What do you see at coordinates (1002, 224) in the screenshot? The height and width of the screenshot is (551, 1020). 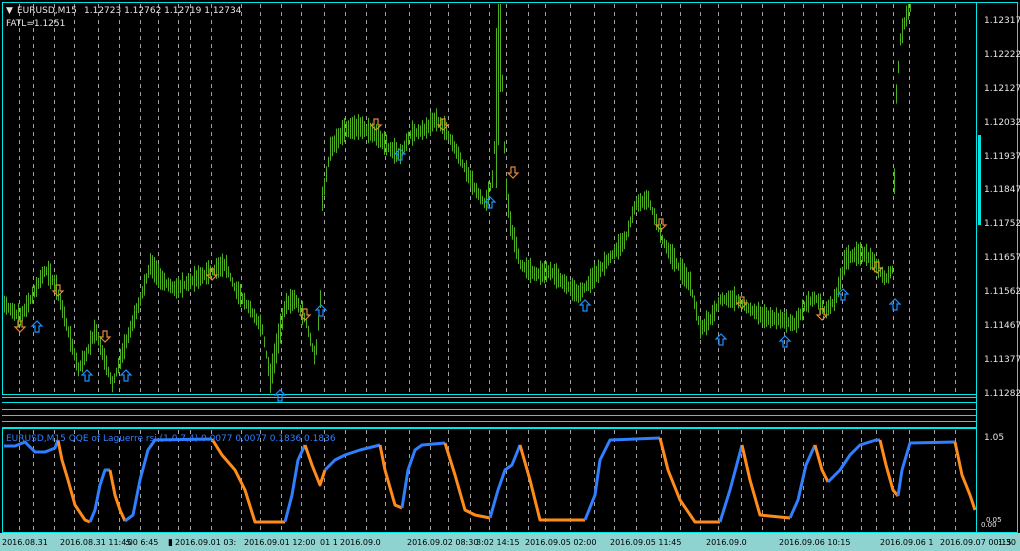 I see `price-tick: 1.11752` at bounding box center [1002, 224].